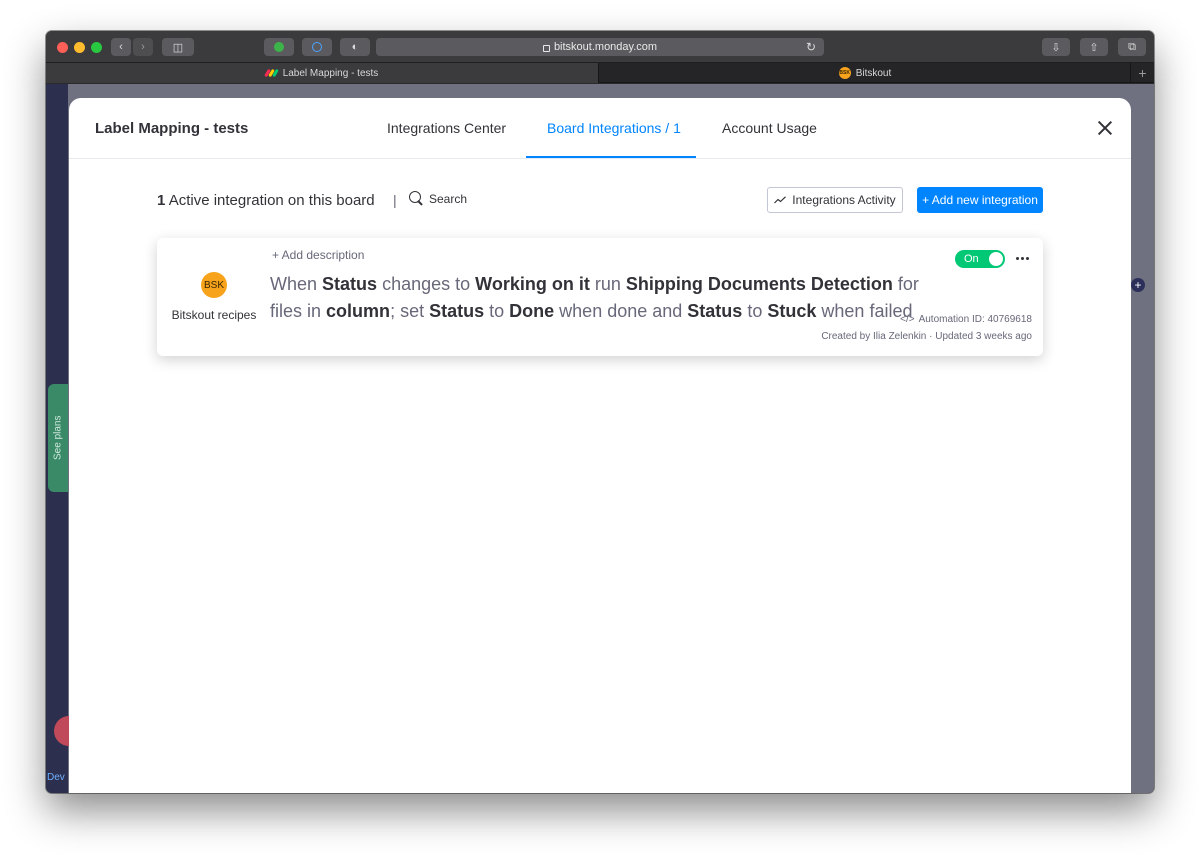  Describe the element at coordinates (759, 284) in the screenshot. I see `recipe-field: Shipping Documents Detection` at that location.